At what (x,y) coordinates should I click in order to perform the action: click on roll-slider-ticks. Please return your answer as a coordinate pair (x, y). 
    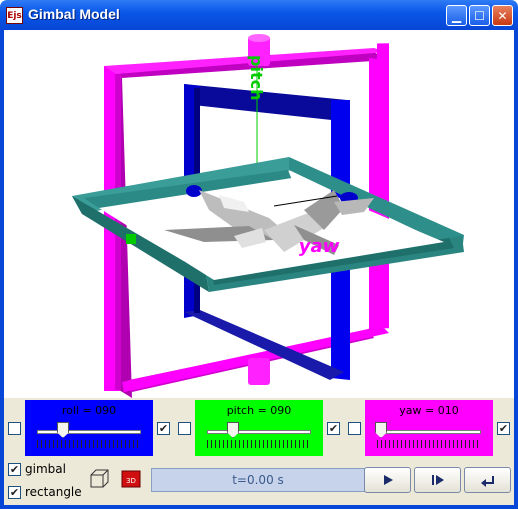
    Looking at the image, I should click on (89, 444).